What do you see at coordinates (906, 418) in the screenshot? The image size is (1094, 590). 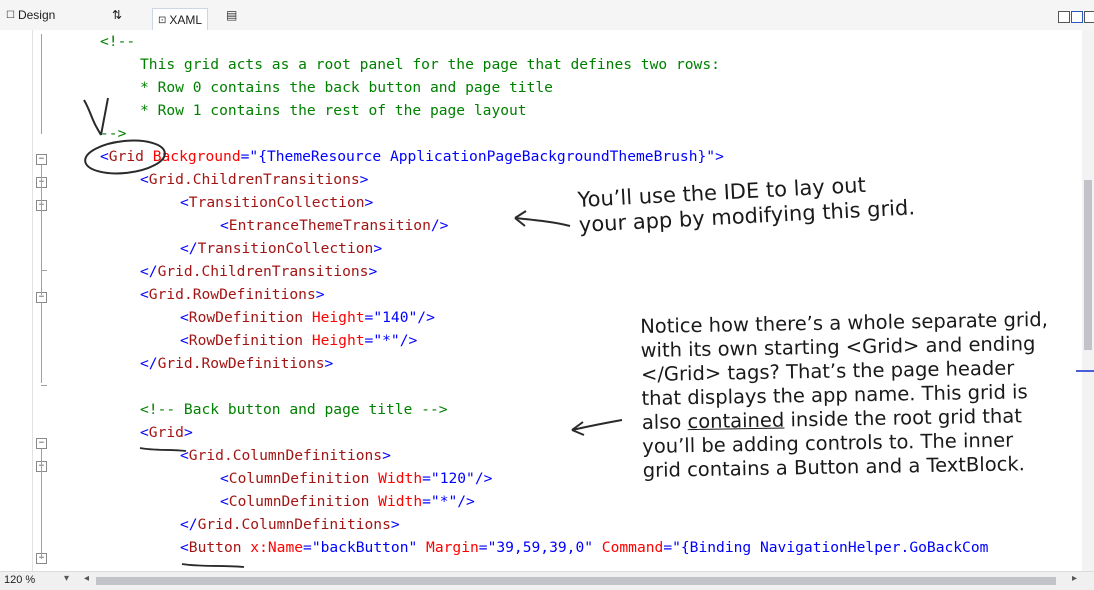 I see `annotation-word: inside the root grid that` at bounding box center [906, 418].